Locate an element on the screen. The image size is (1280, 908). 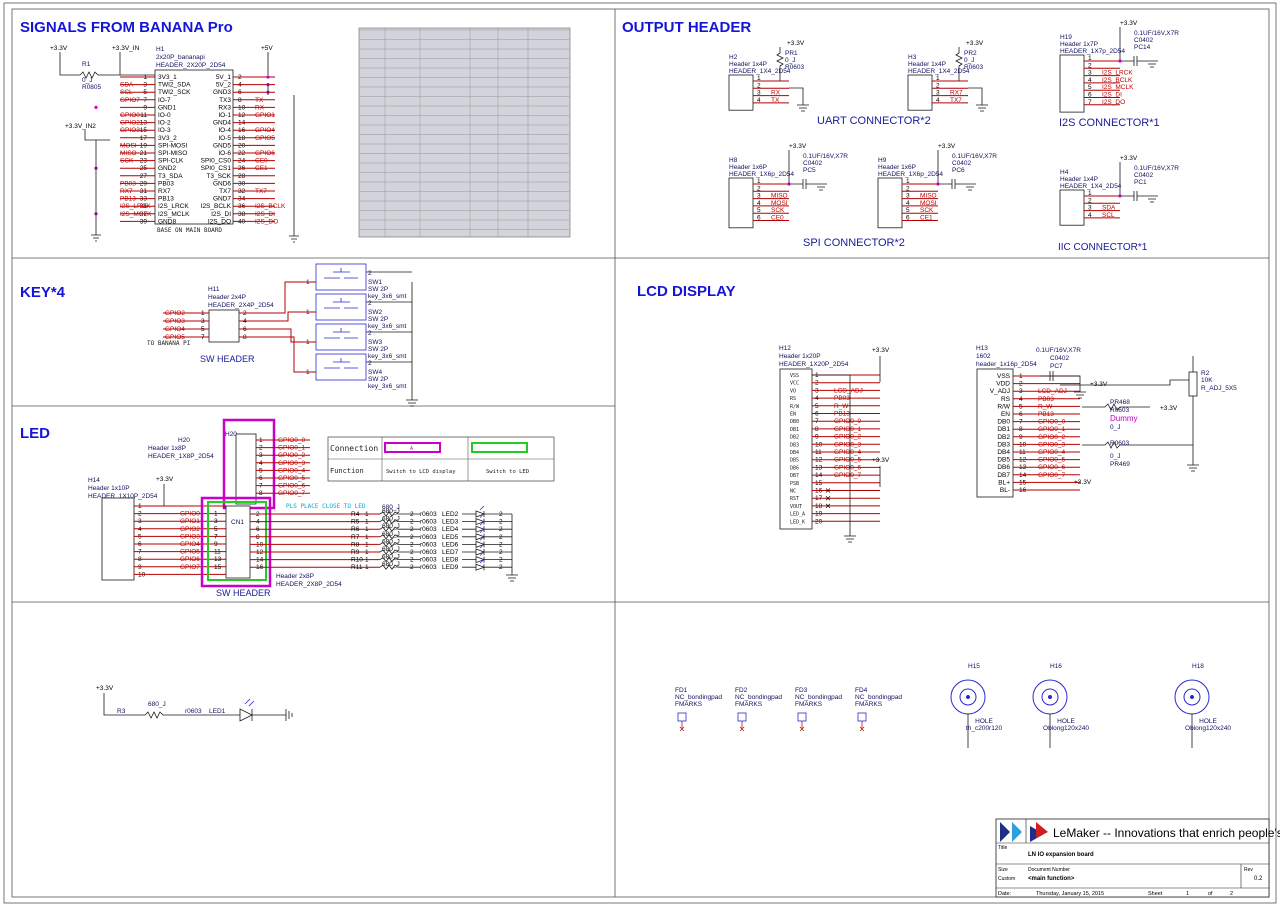
h1-pin-name: 5V_2 is located at coordinates (224, 85).